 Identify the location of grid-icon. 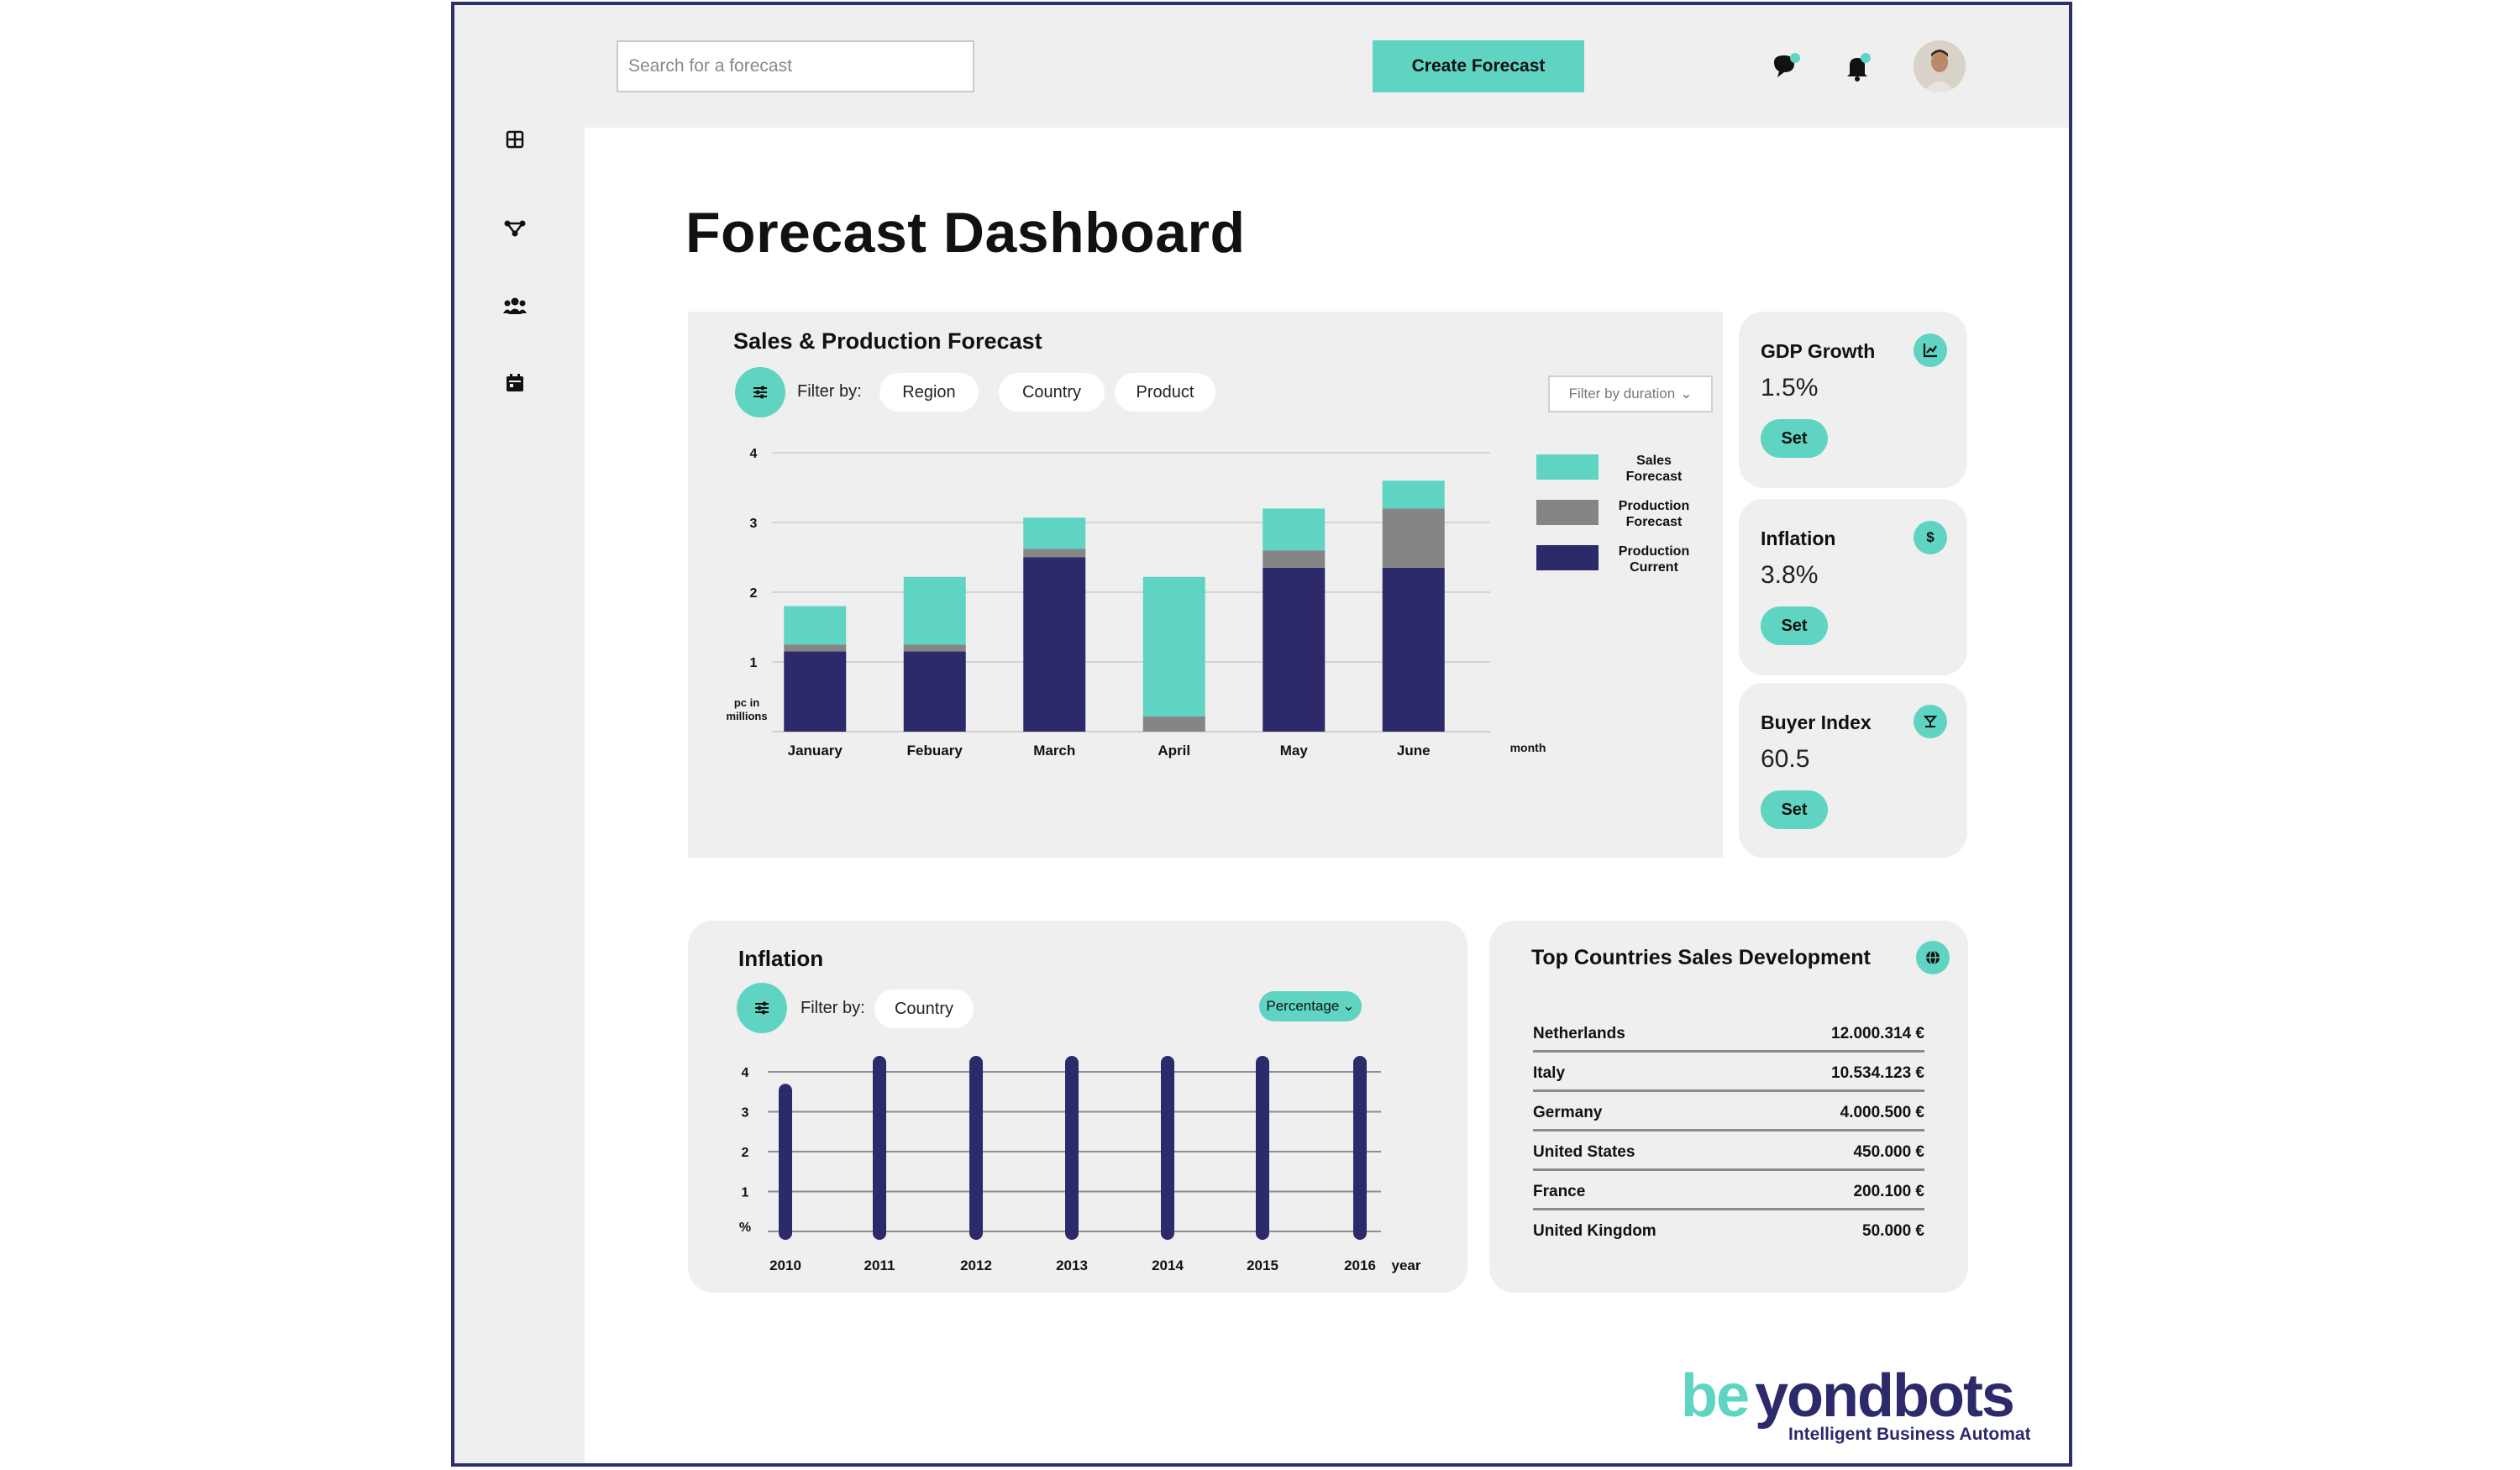
(514, 139).